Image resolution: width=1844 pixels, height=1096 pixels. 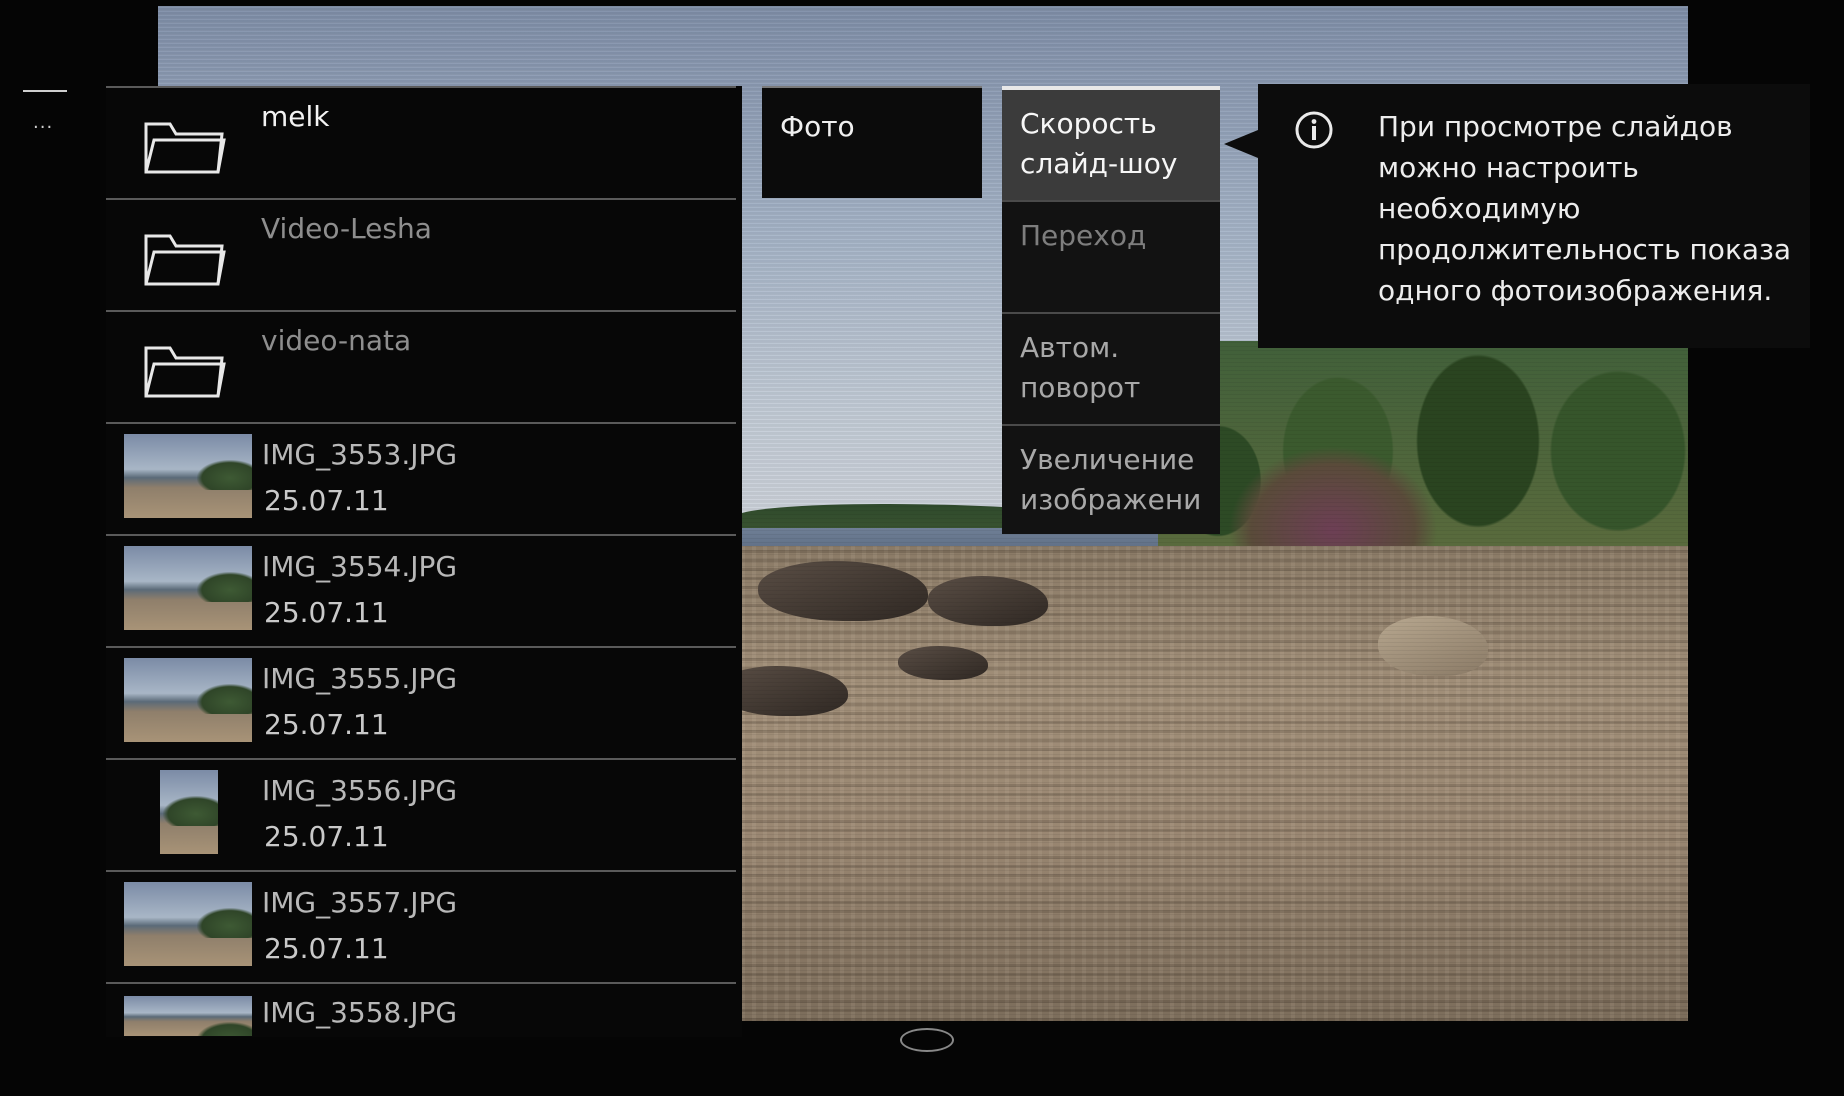 I want to click on file-name: Video-Lesha, so click(x=346, y=228).